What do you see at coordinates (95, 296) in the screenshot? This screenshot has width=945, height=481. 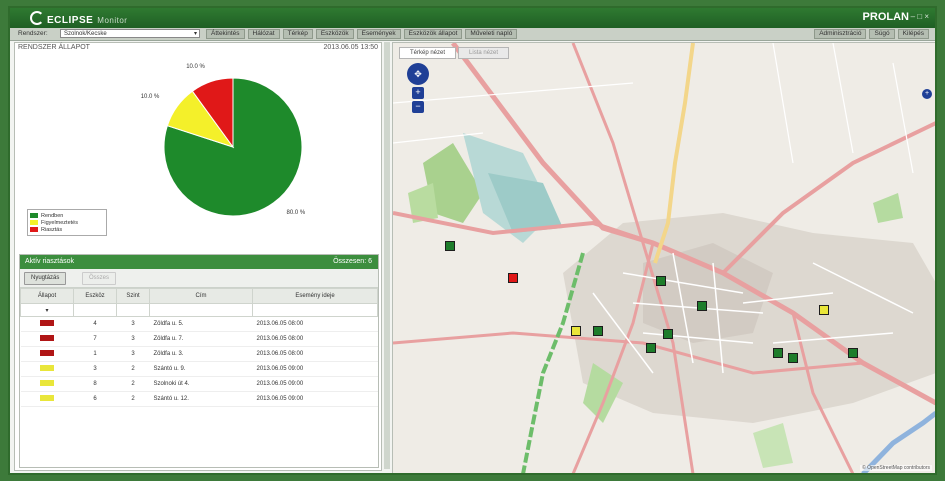 I see `col-device: Eszköz` at bounding box center [95, 296].